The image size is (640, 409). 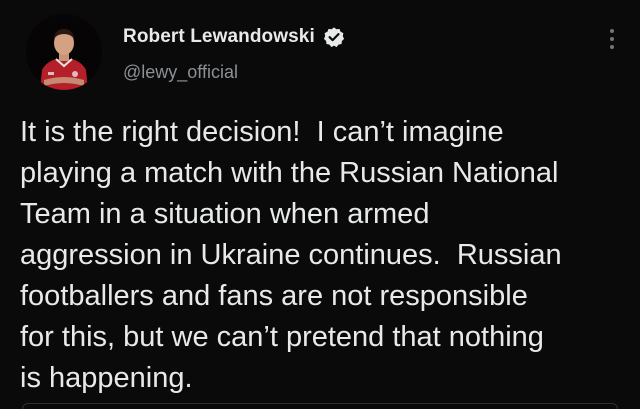 What do you see at coordinates (320, 406) in the screenshot?
I see `embedded-card-edge` at bounding box center [320, 406].